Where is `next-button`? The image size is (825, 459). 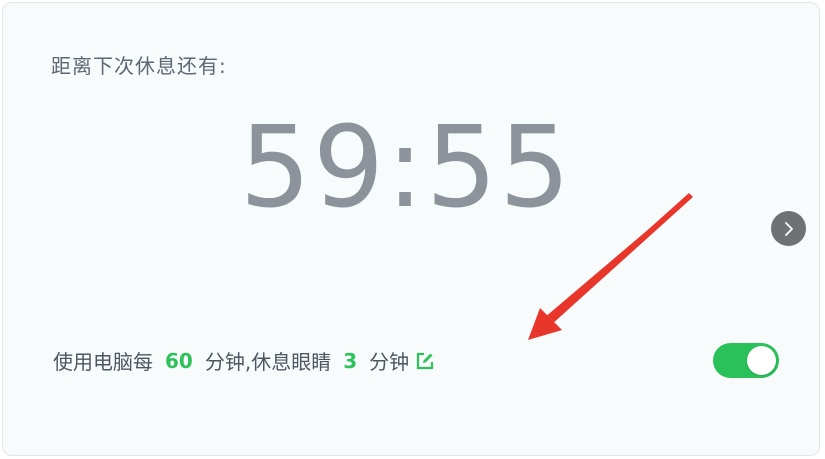
next-button is located at coordinates (788, 228).